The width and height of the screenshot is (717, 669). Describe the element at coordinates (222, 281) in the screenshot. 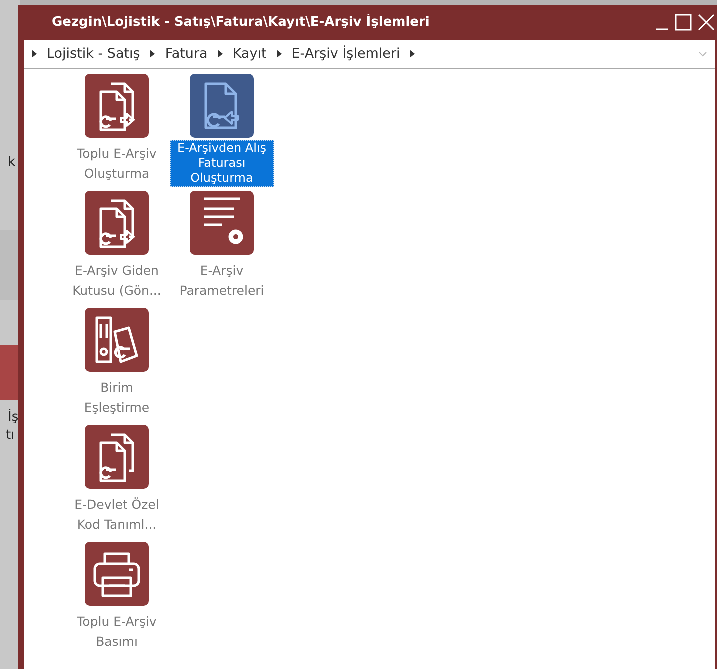

I see `item-label: E-Arşiv Parametreleri` at that location.